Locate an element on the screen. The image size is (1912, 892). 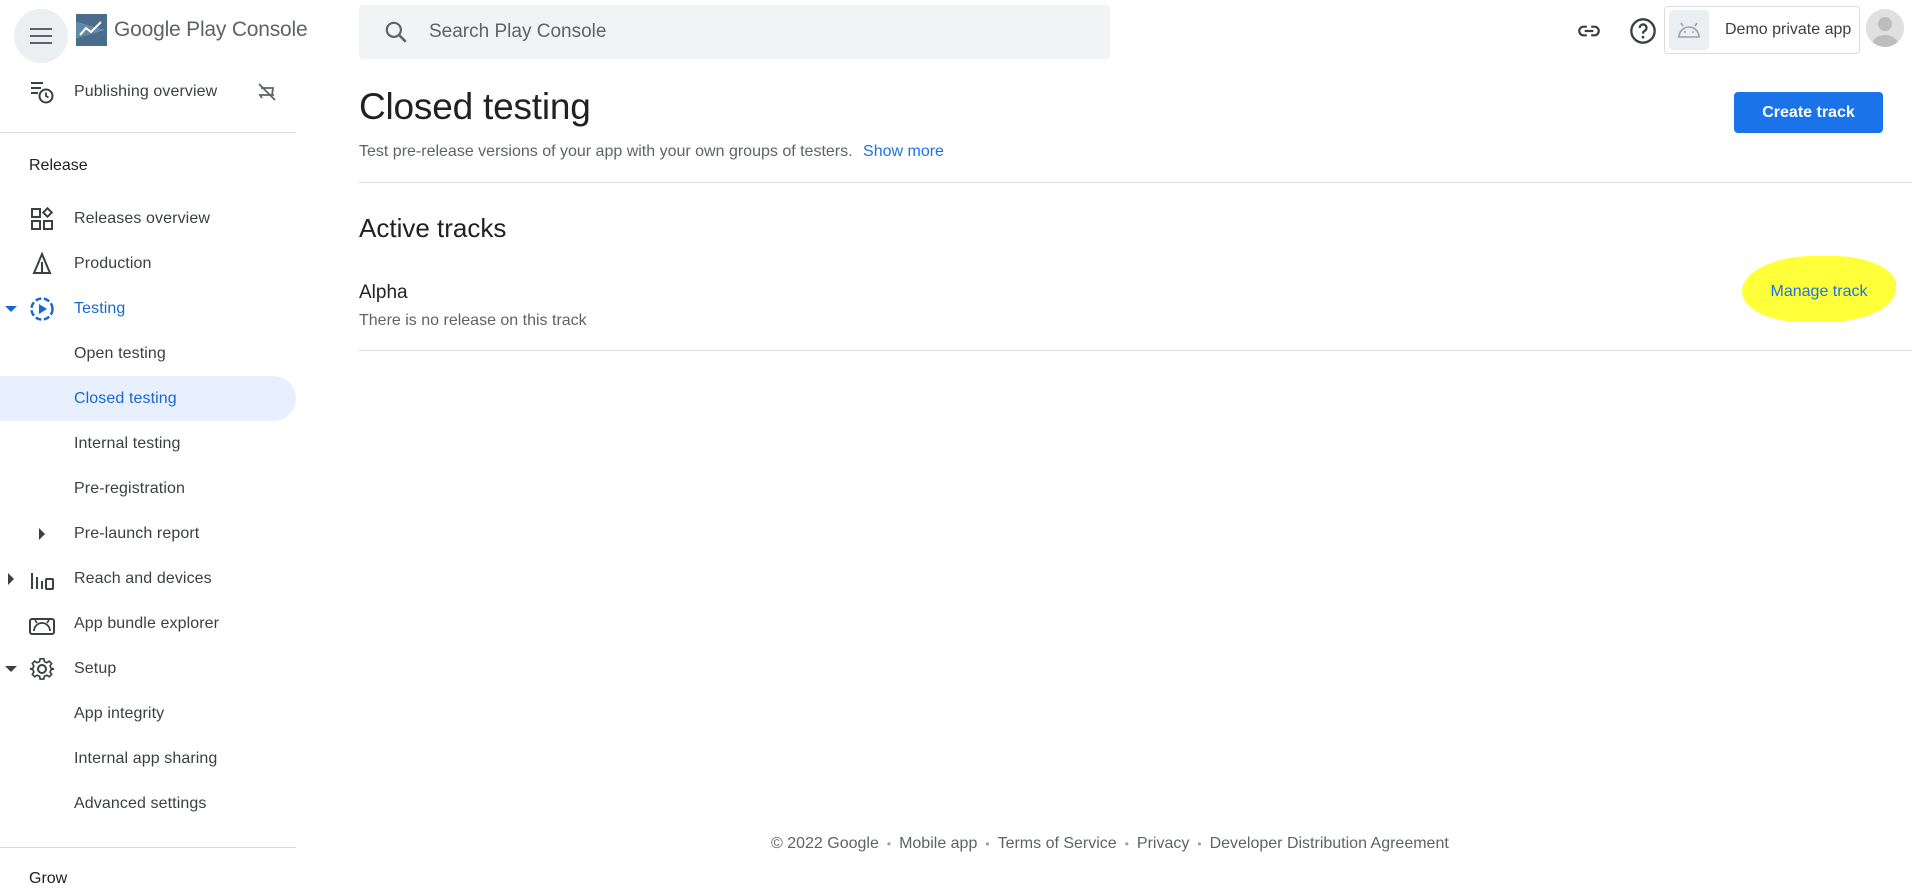
sidebar-item-setup: Setup is located at coordinates (148, 668).